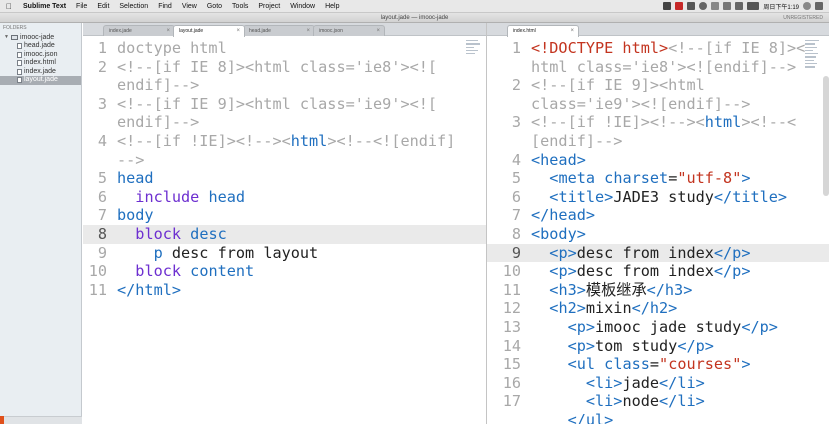 Image resolution: width=829 pixels, height=424 pixels. I want to click on code-line: 12 <h2>mixin</h2>, so click(658, 308).